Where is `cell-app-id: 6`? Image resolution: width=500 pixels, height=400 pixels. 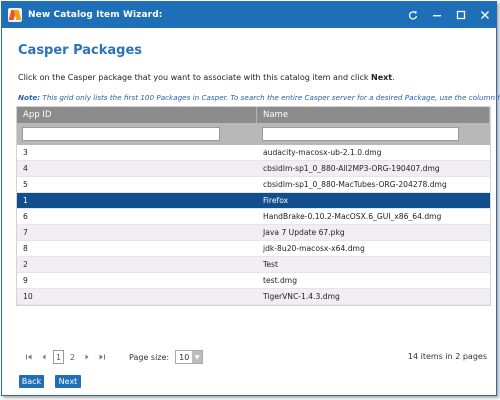 cell-app-id: 6 is located at coordinates (25, 216).